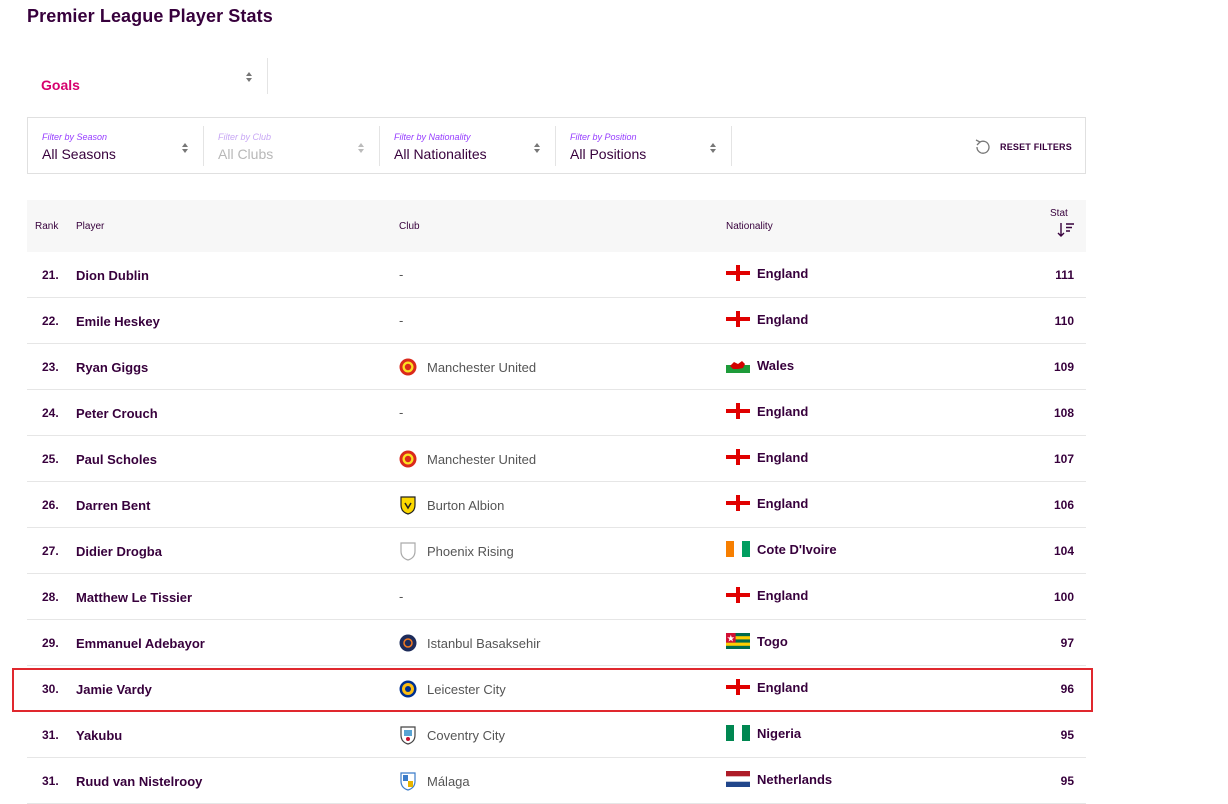 Image resolution: width=1228 pixels, height=804 pixels. Describe the element at coordinates (1067, 781) in the screenshot. I see `stat-value: 95` at that location.